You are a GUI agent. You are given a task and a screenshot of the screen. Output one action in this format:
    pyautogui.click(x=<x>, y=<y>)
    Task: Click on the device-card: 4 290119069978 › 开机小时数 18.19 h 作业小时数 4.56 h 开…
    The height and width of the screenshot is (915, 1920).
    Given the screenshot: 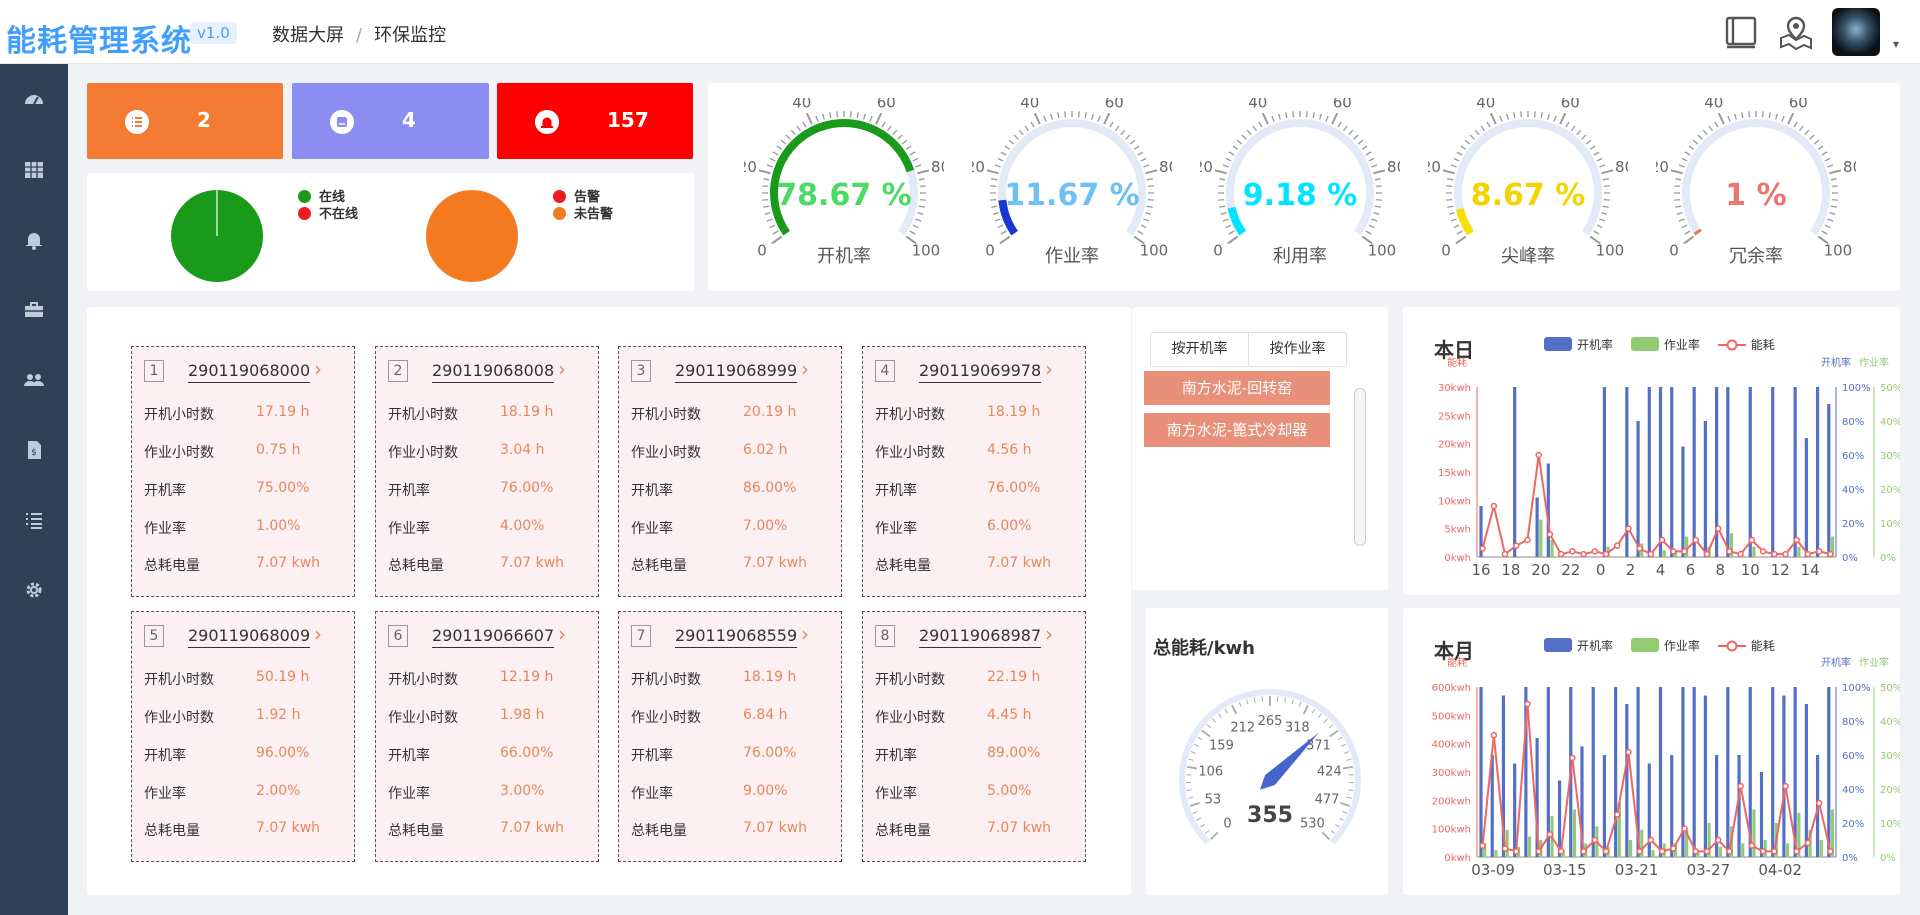 What is the action you would take?
    pyautogui.click(x=974, y=471)
    